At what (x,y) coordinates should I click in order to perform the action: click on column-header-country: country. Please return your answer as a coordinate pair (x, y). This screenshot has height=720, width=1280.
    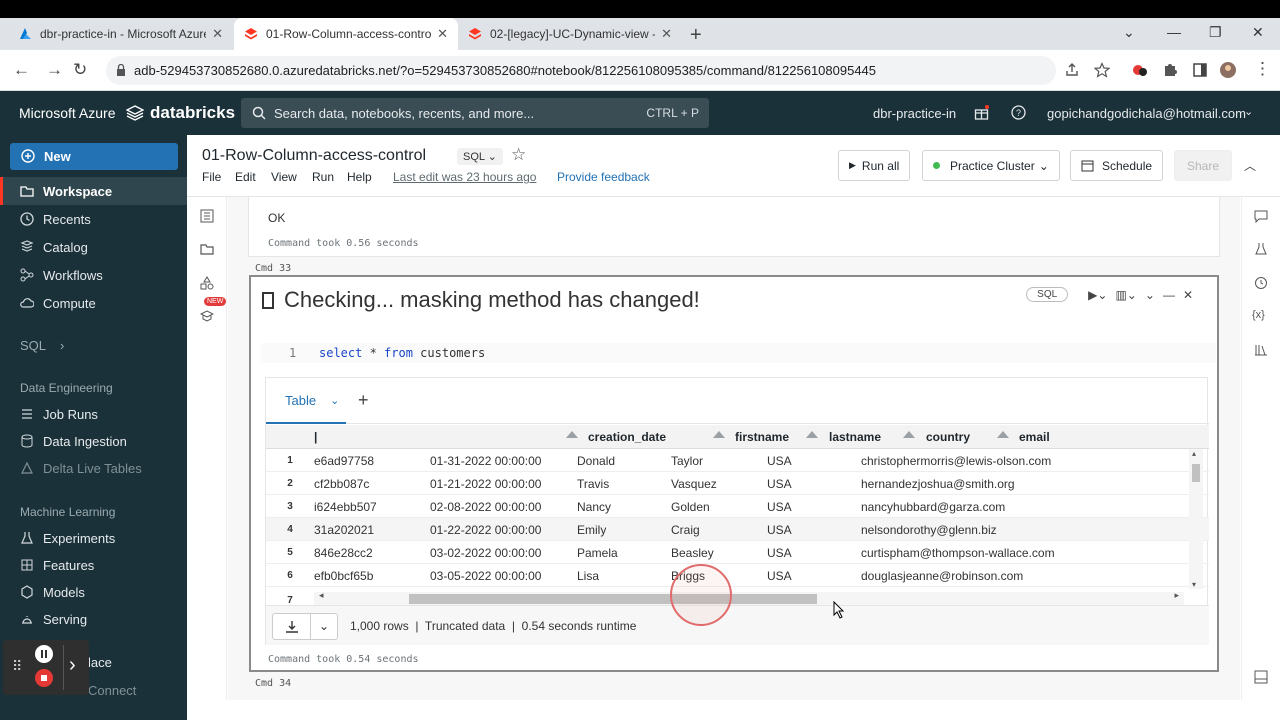
    Looking at the image, I should click on (948, 437).